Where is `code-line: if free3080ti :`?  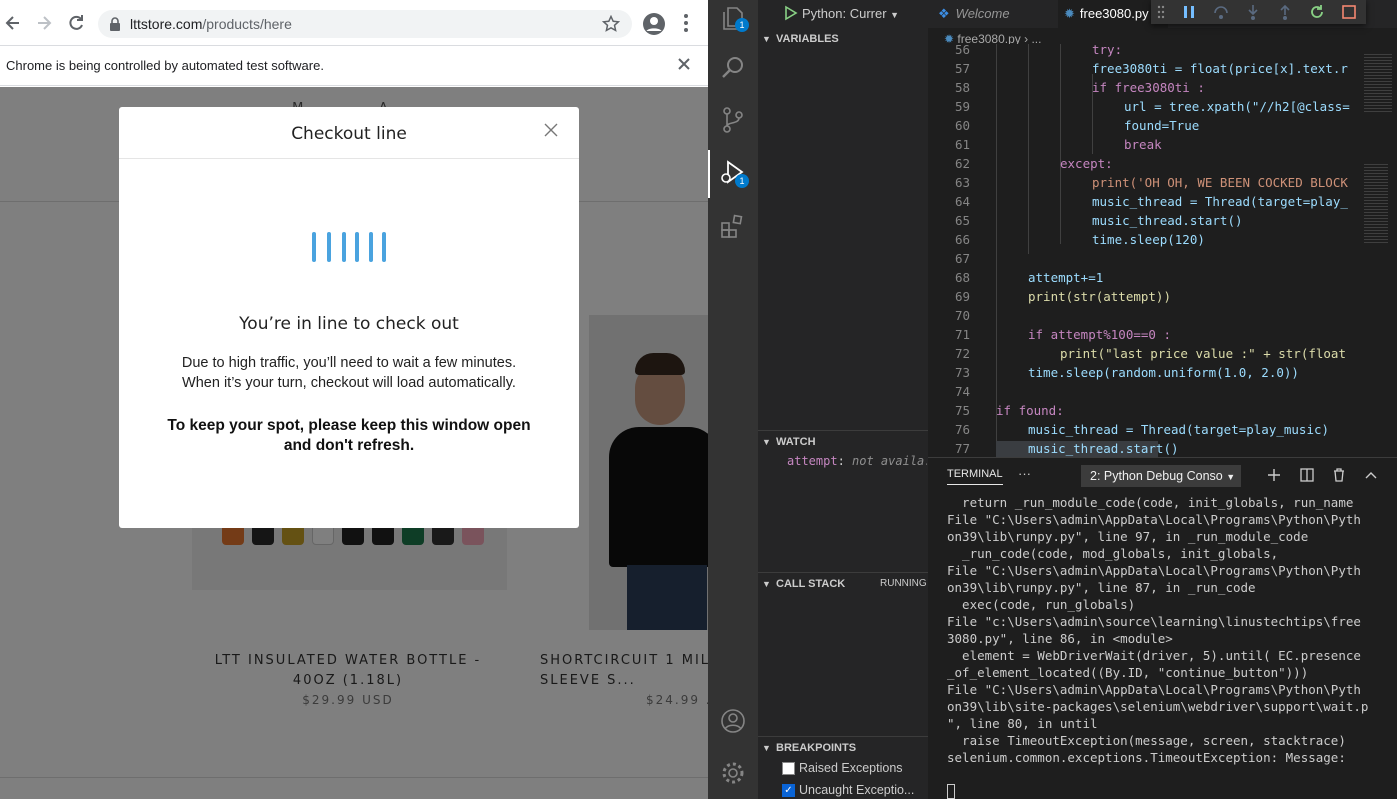
code-line: if free3080ti : is located at coordinates (1148, 87).